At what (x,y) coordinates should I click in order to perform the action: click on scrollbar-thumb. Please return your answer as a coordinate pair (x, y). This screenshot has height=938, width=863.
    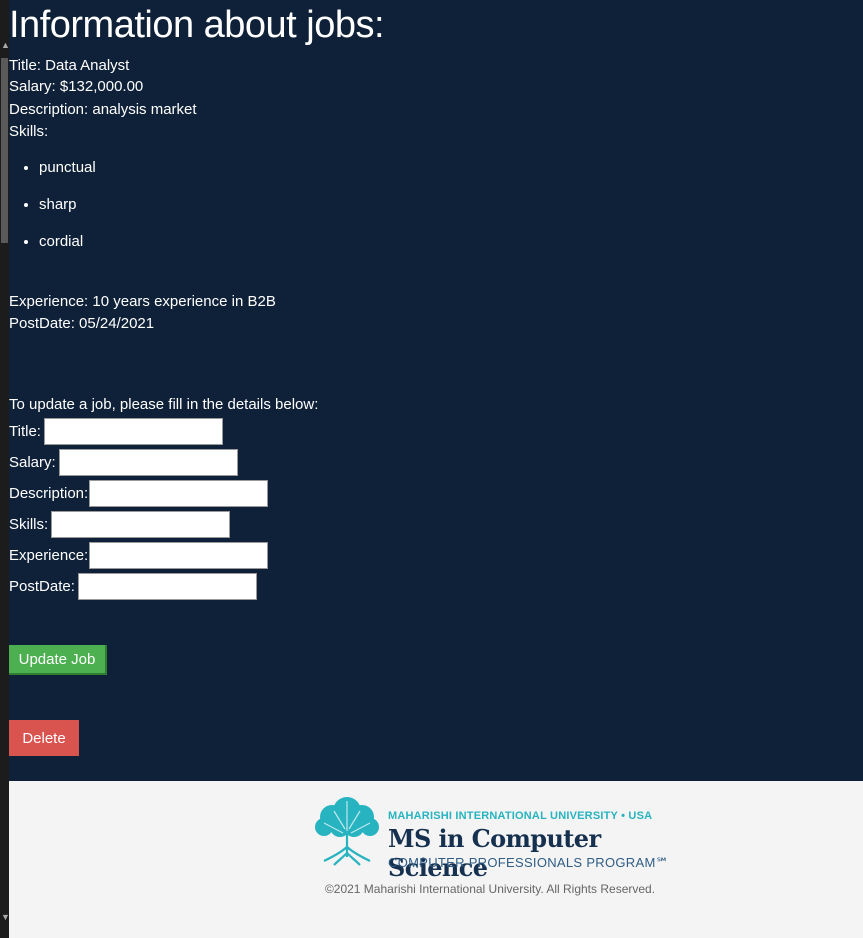
    Looking at the image, I should click on (4, 150).